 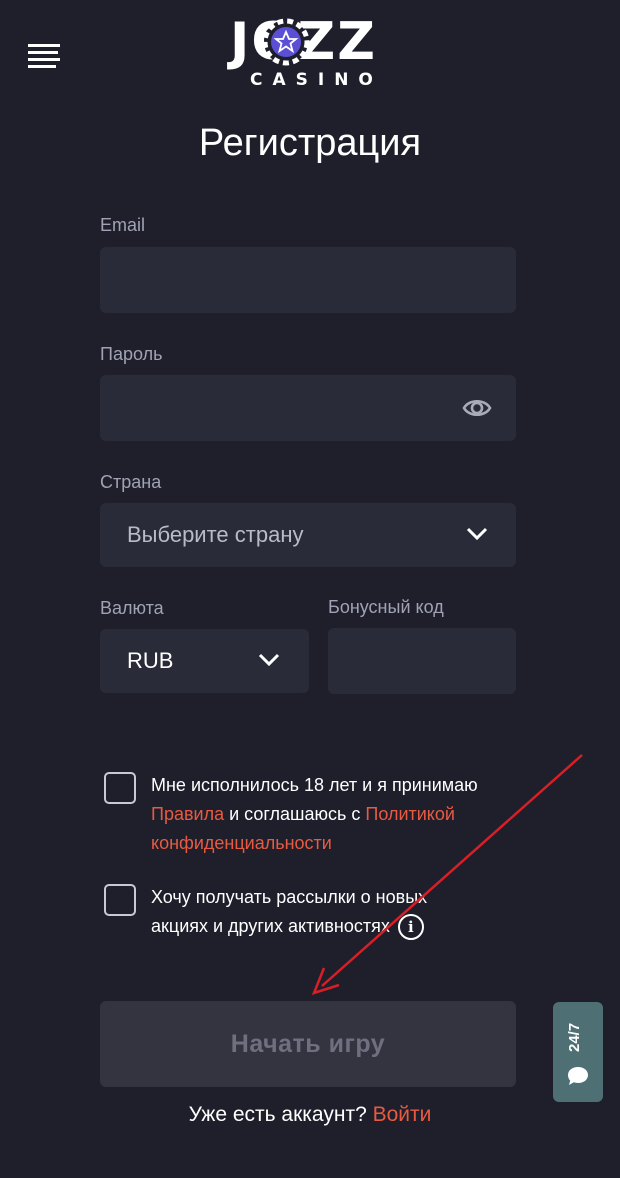 I want to click on login-prompt: Уже есть аккаунт?, so click(x=280, y=1114).